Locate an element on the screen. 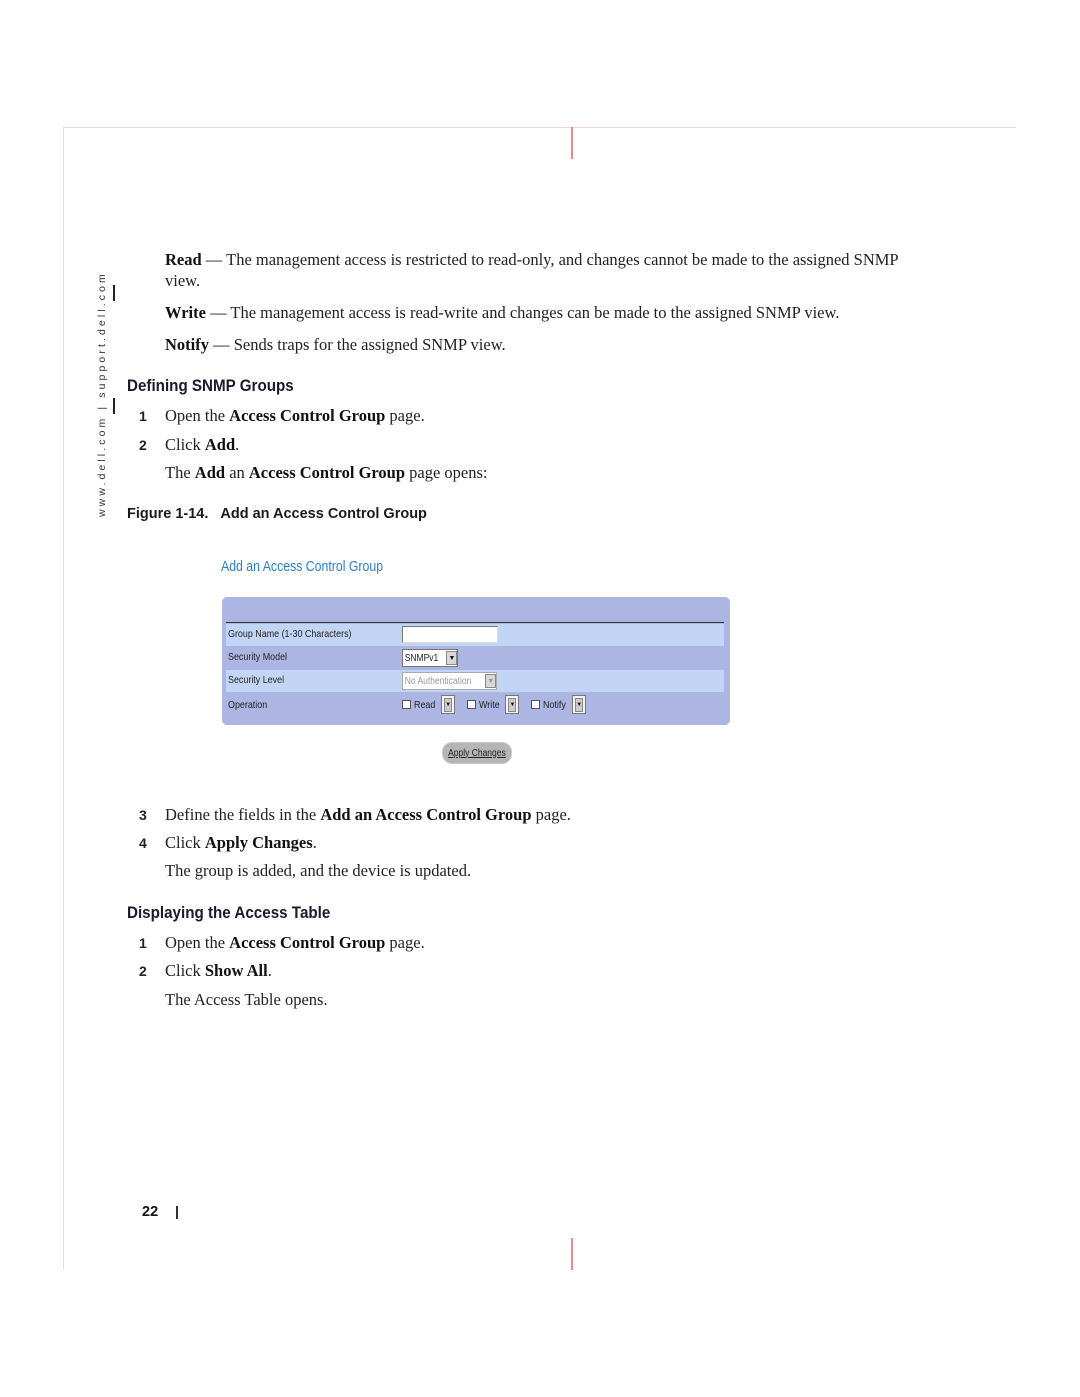 The image size is (1080, 1397). label-security-model: Security Model is located at coordinates (258, 657).